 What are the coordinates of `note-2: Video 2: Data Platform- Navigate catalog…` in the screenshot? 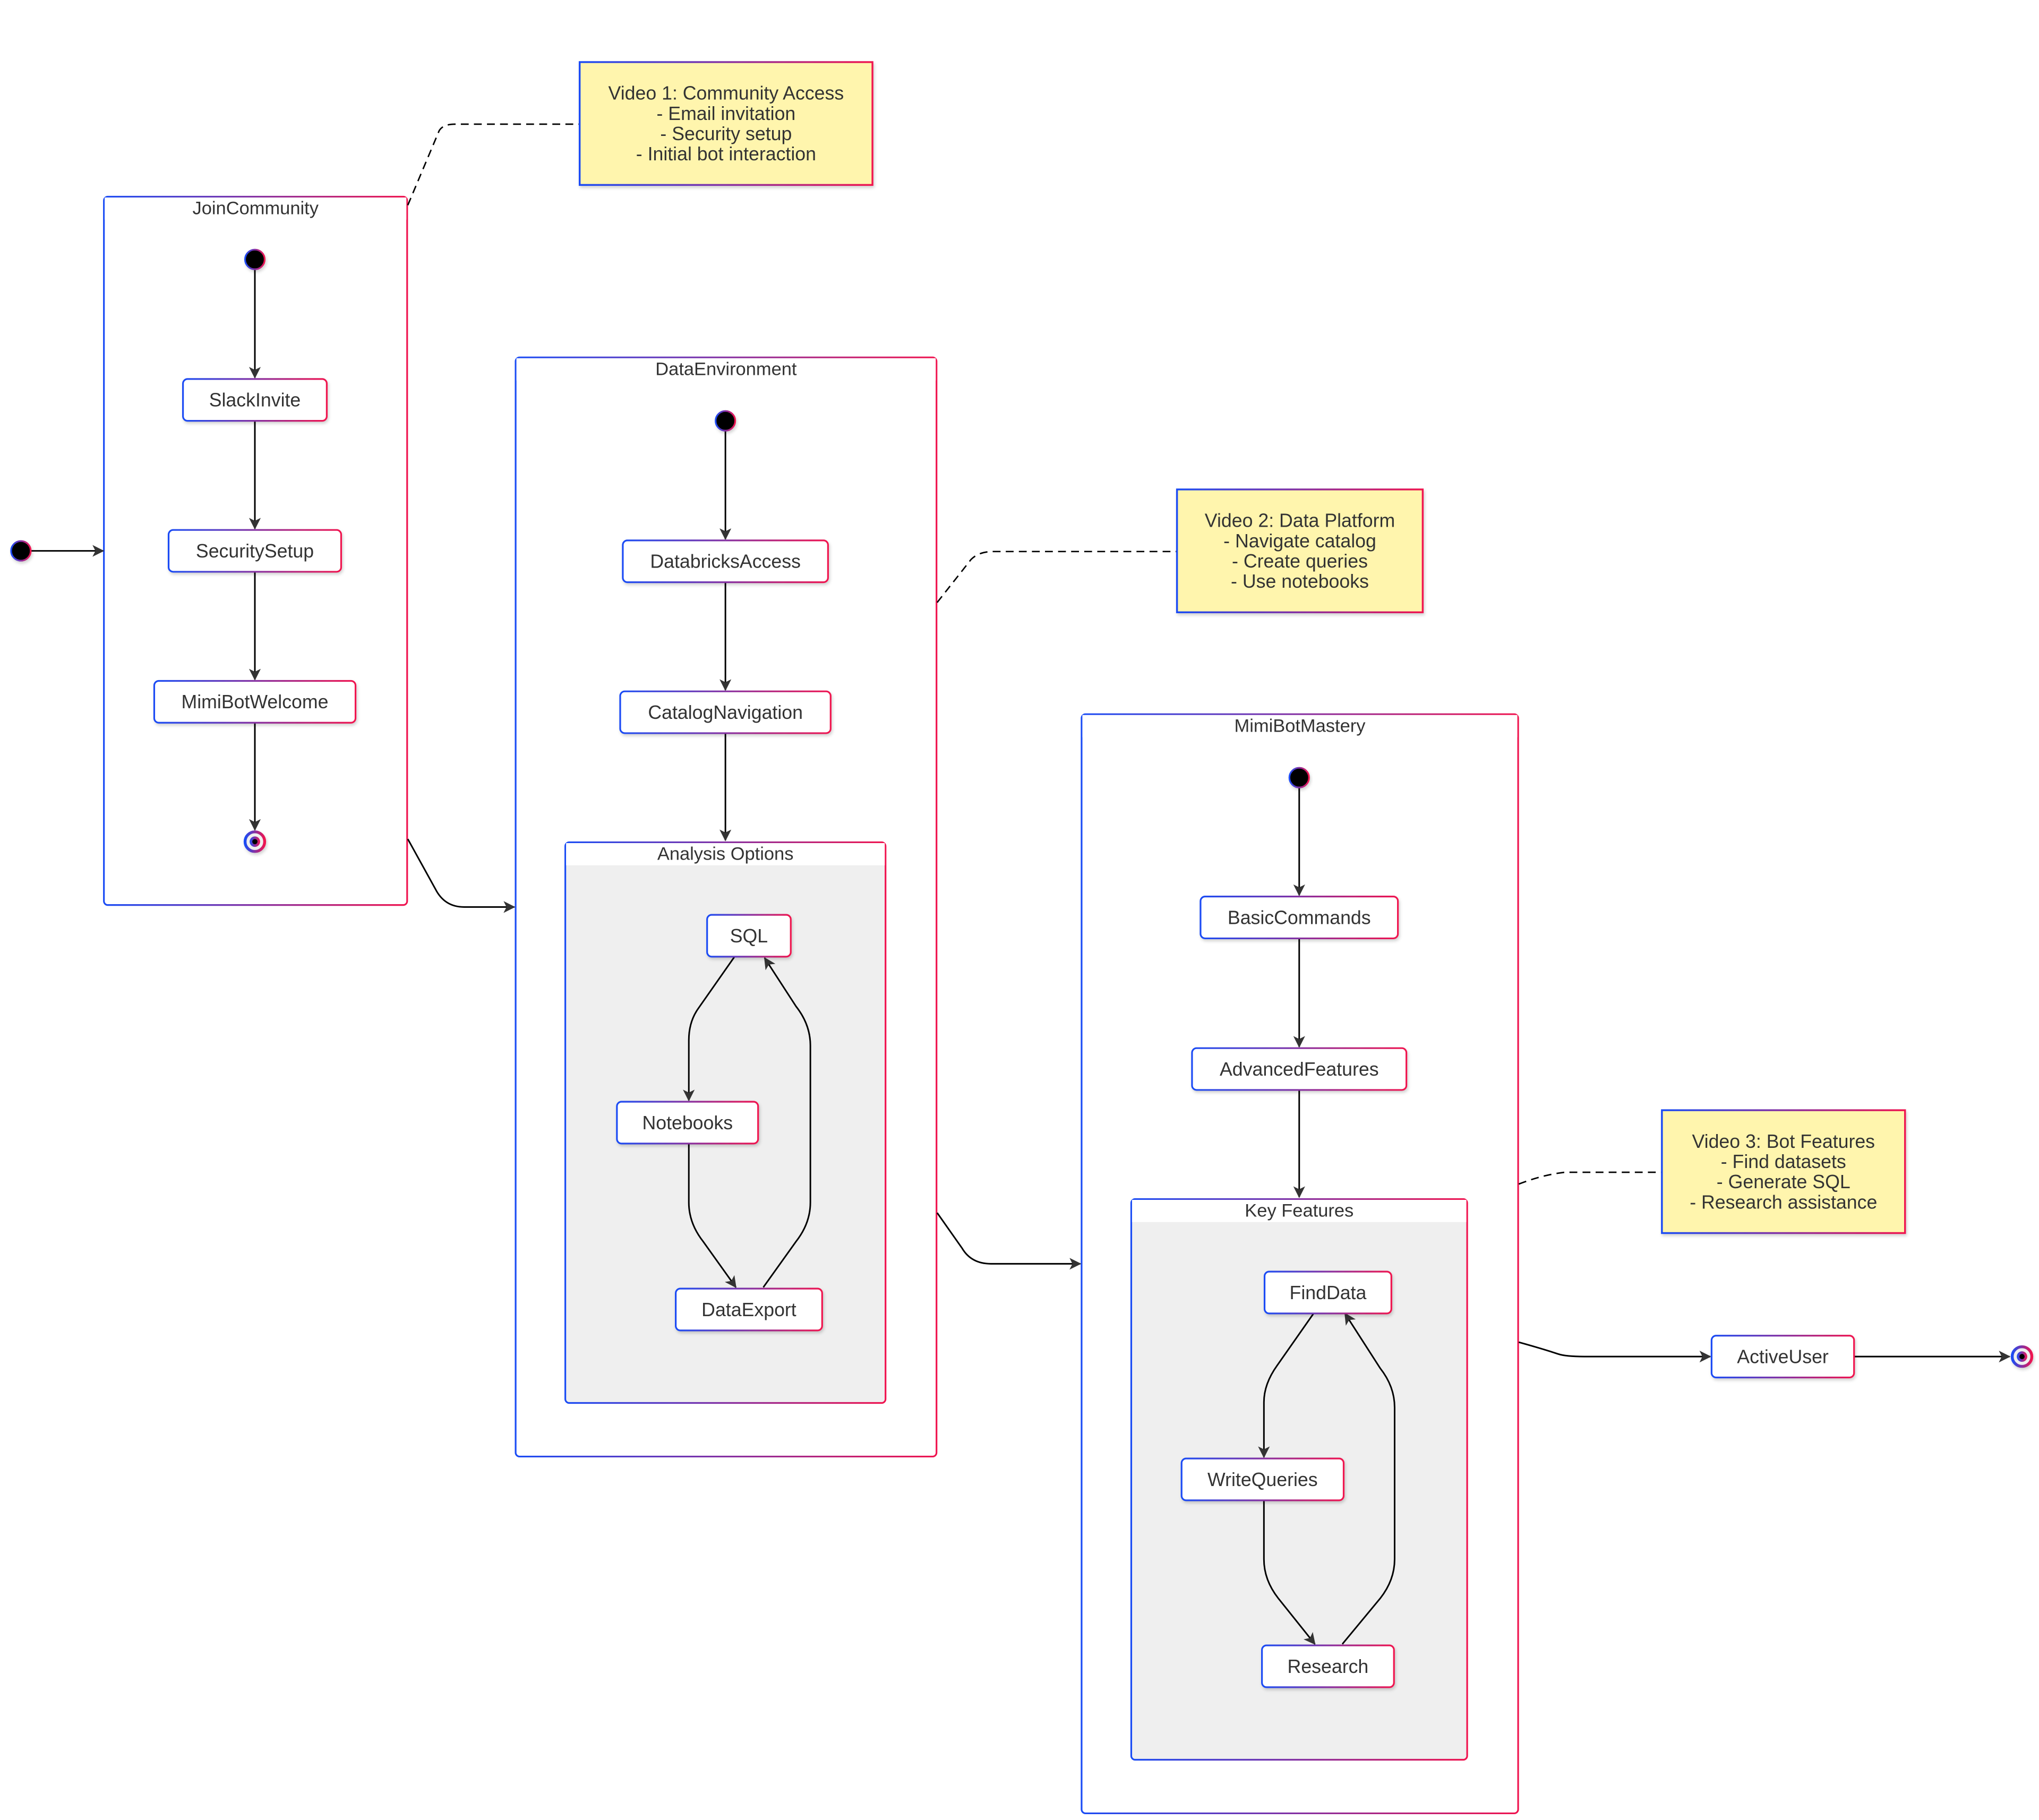 It's located at (1180, 550).